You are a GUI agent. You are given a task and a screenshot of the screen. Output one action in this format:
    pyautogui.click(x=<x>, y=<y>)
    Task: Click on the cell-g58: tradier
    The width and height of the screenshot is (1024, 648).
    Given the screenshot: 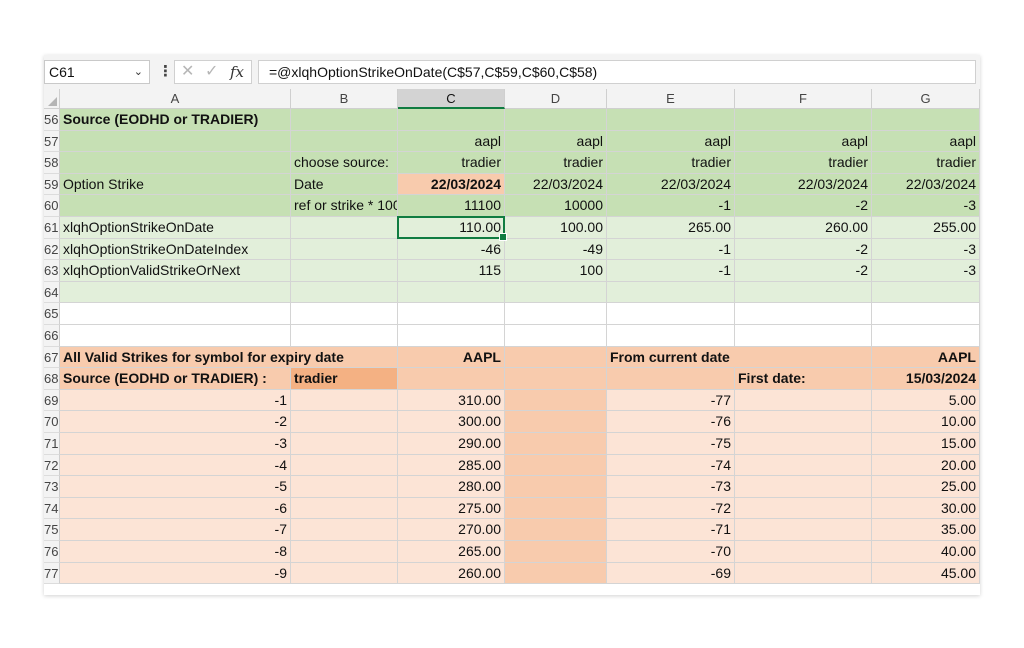 What is the action you would take?
    pyautogui.click(x=926, y=163)
    